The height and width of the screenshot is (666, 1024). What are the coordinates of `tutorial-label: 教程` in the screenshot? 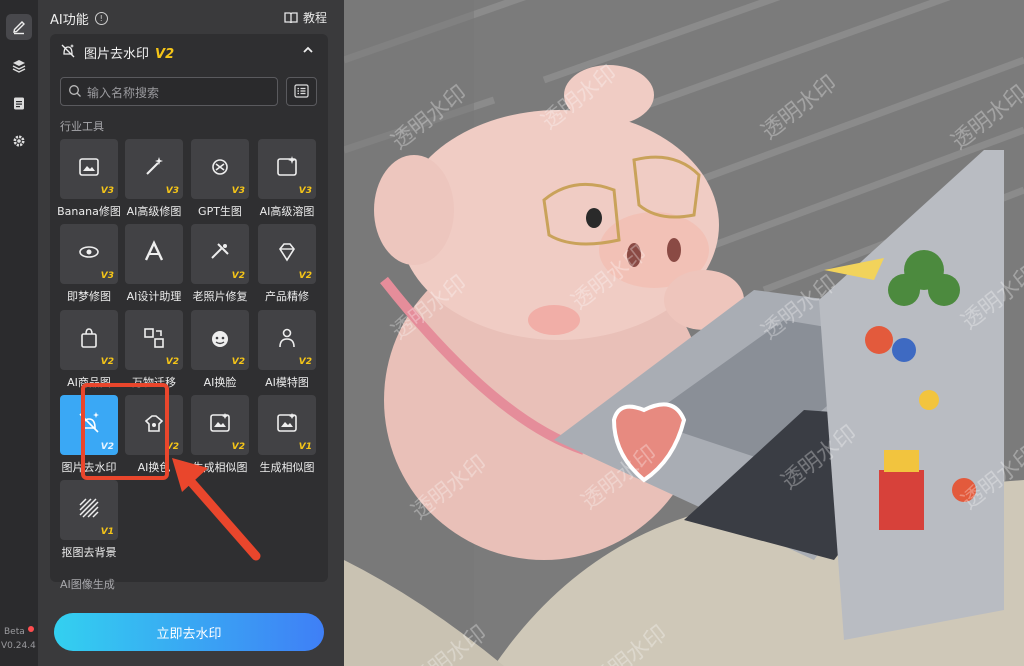 It's located at (314, 18).